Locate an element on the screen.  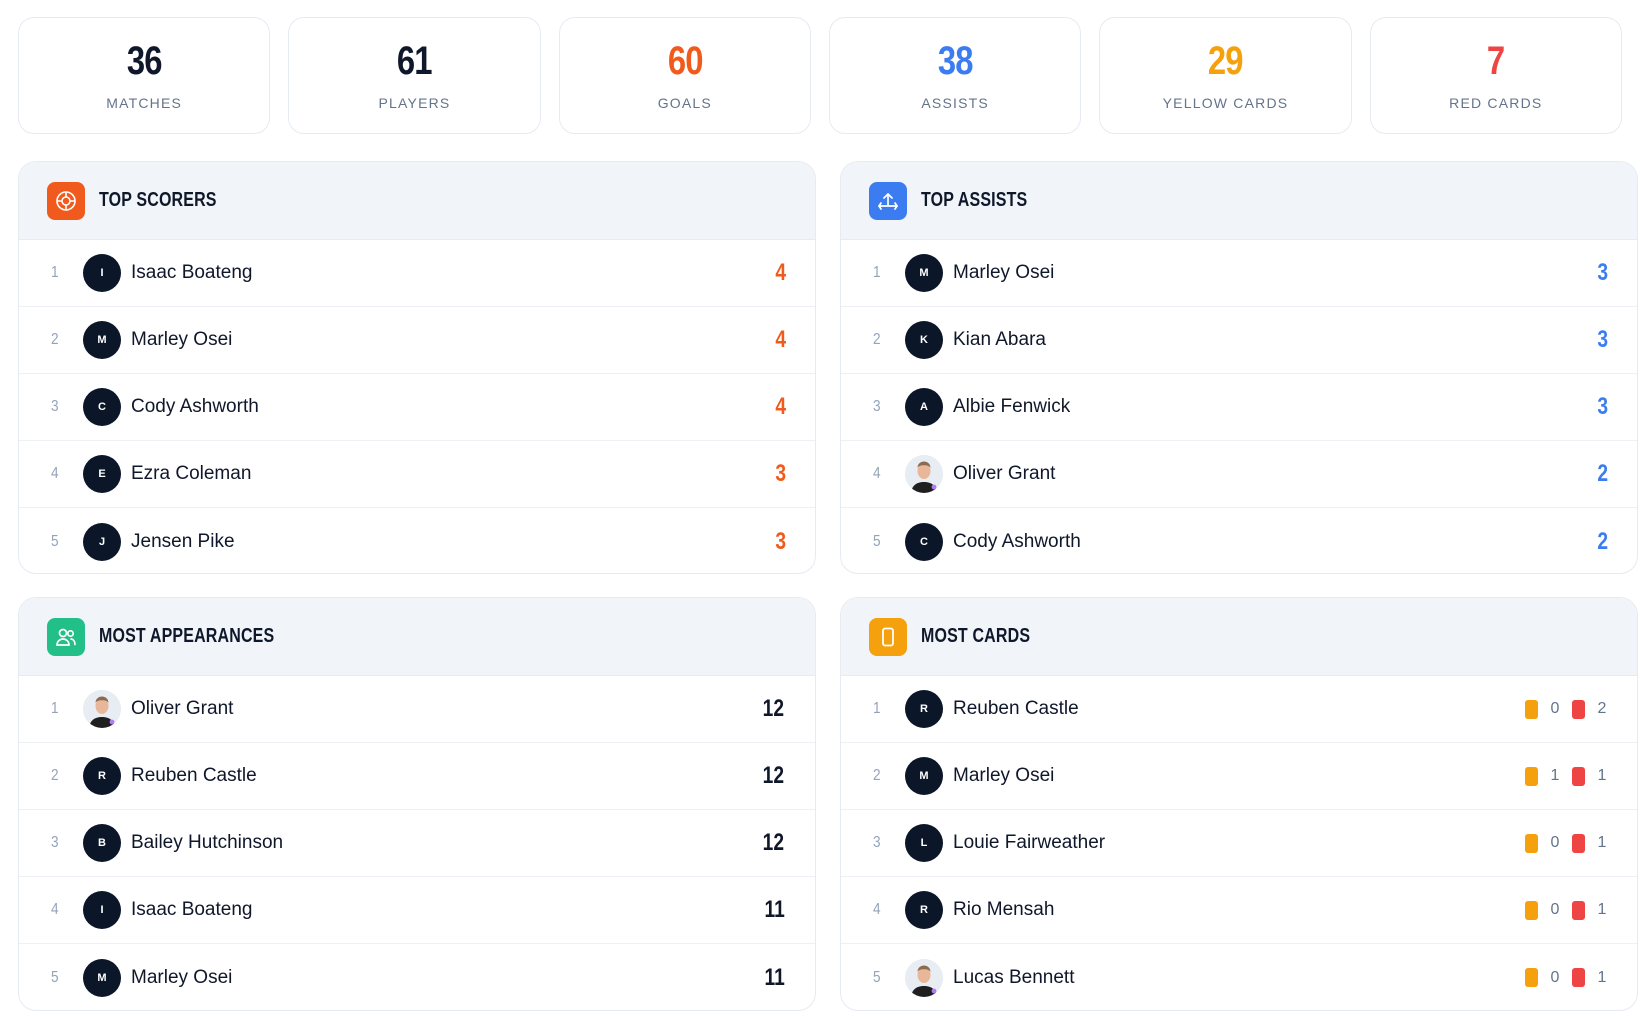
stat-card-players: 61 PLAYERS is located at coordinates (414, 75).